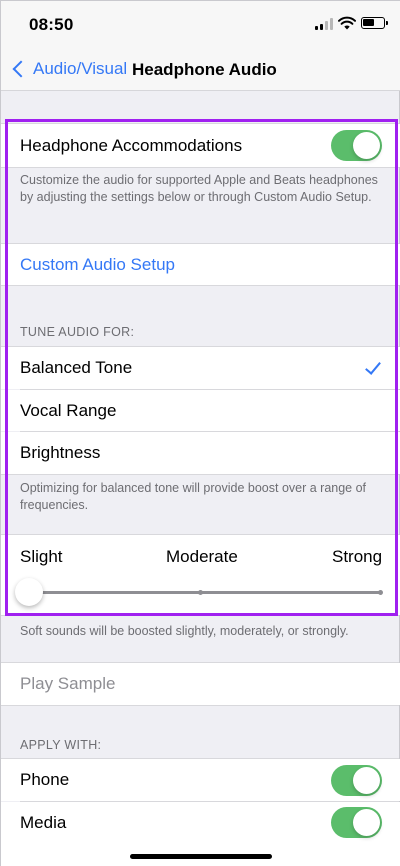 This screenshot has width=400, height=866. I want to click on tune-option-balanced-tone: Balanced Tone, so click(200, 368).